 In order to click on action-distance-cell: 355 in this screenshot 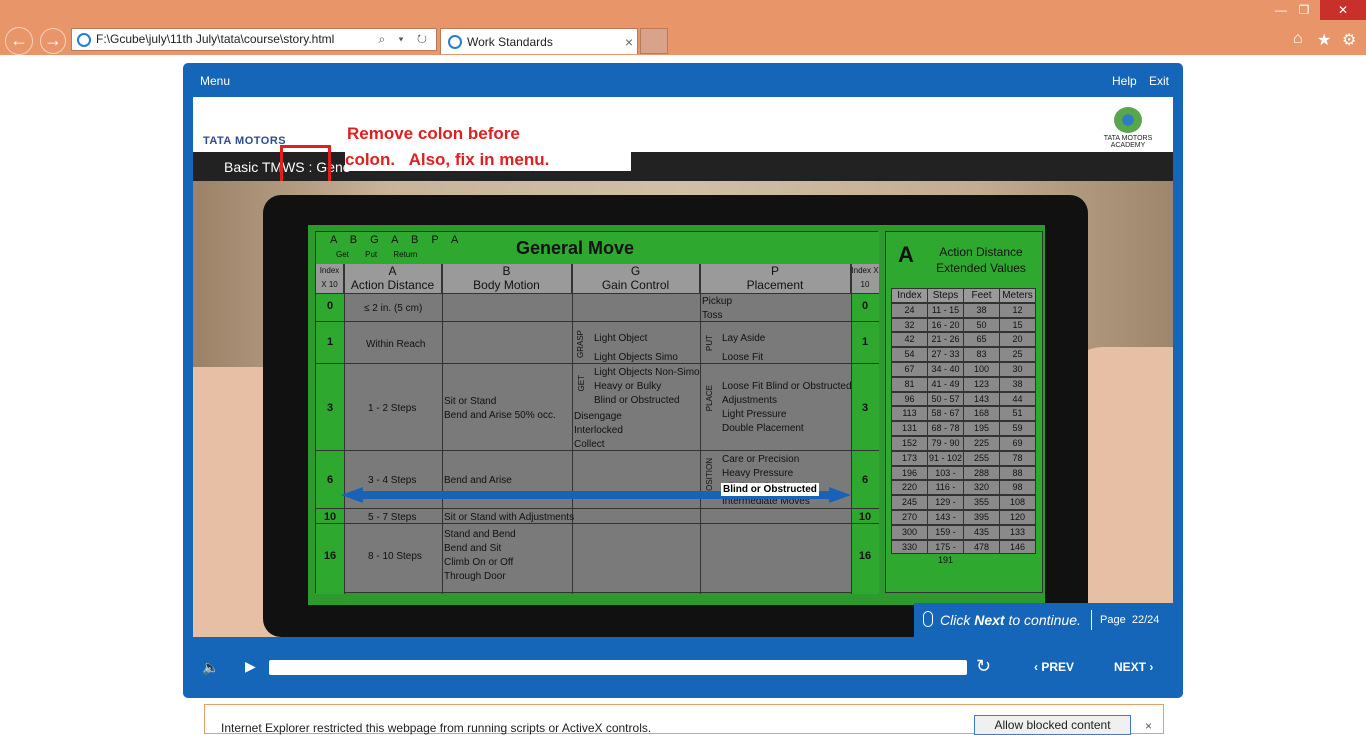, I will do `click(981, 502)`.